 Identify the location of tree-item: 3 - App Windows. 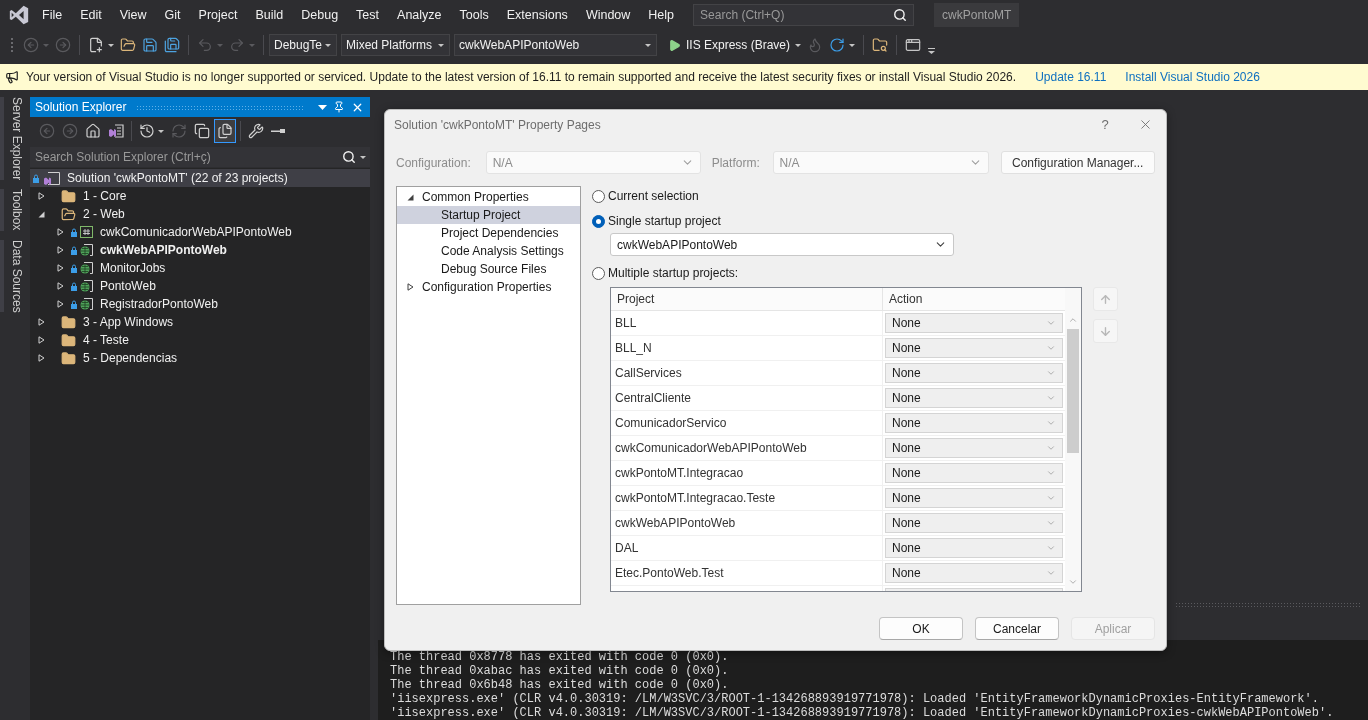
(200, 322).